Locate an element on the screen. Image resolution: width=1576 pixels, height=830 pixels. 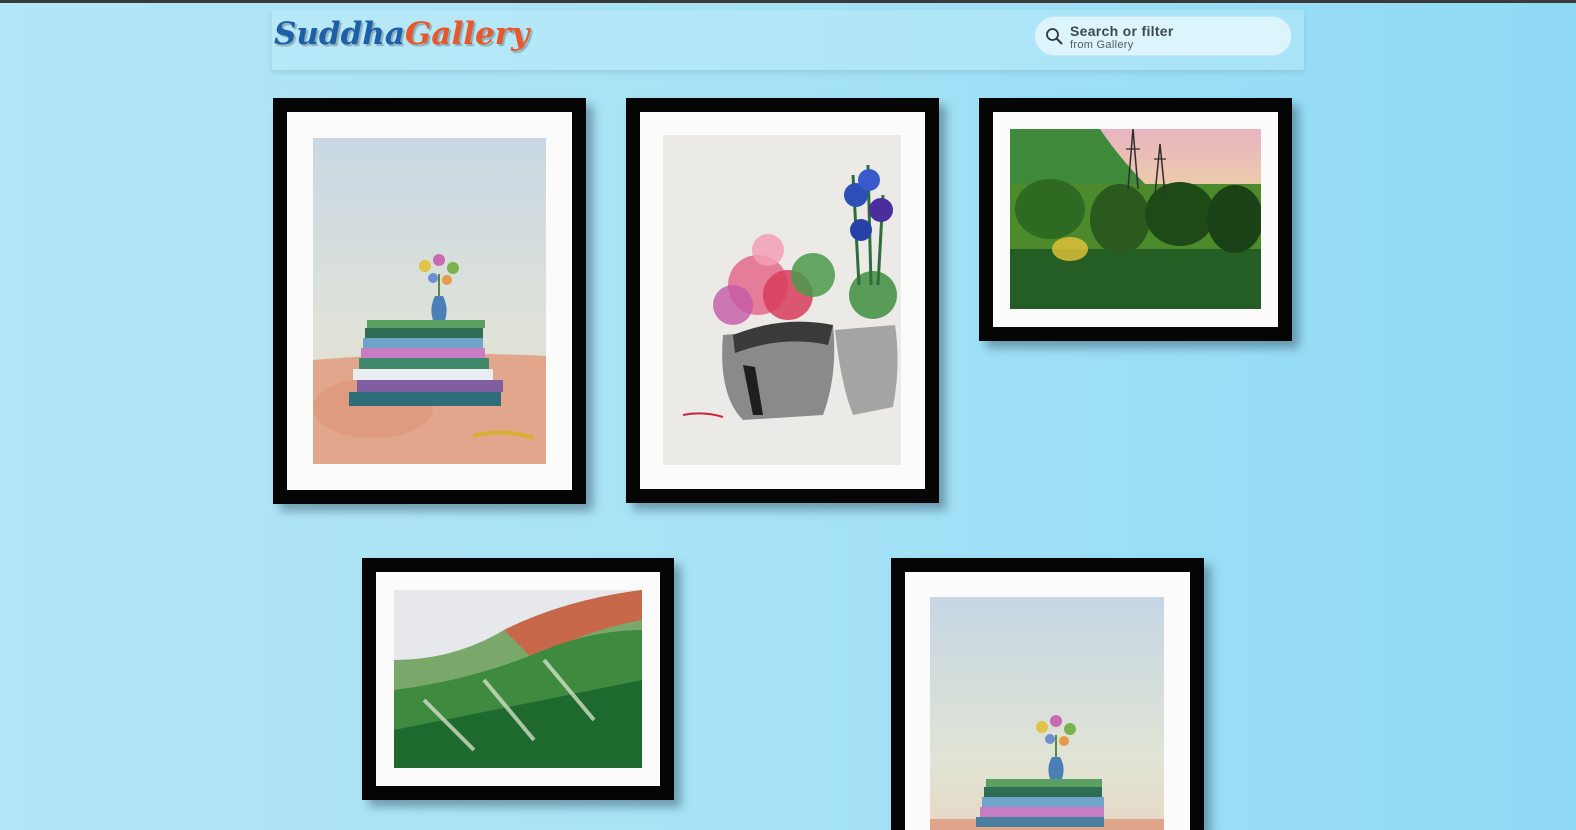
painting-image-flower-pots is located at coordinates (782, 300).